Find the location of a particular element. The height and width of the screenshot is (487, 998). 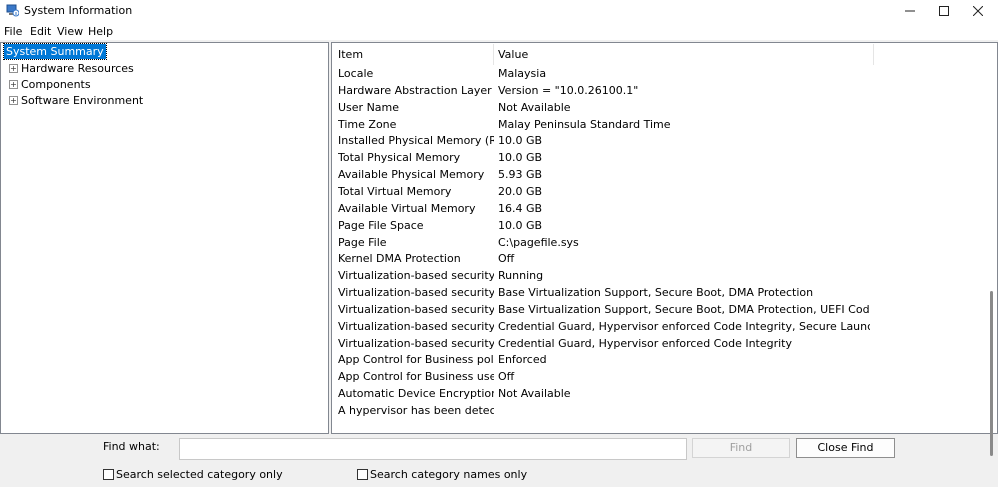

table-row: Kernel DMA Protection Off is located at coordinates (638, 258).